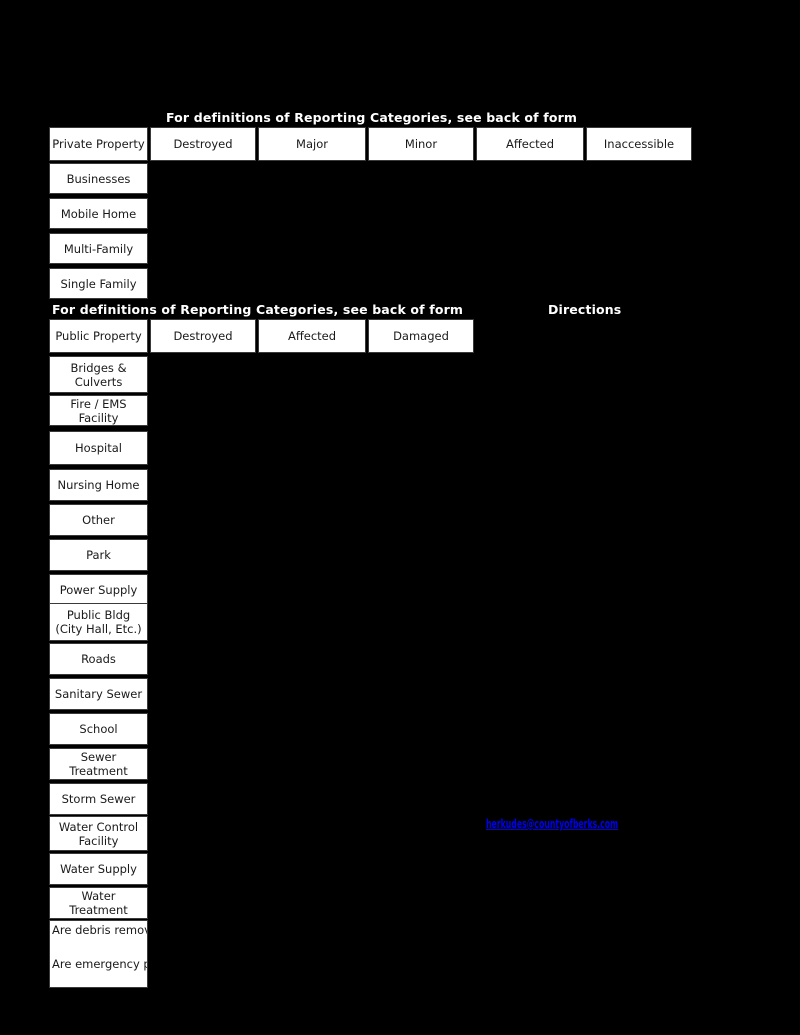 This screenshot has height=1035, width=800. I want to click on contact-email-link: herkudes@countyofberks.com, so click(552, 823).